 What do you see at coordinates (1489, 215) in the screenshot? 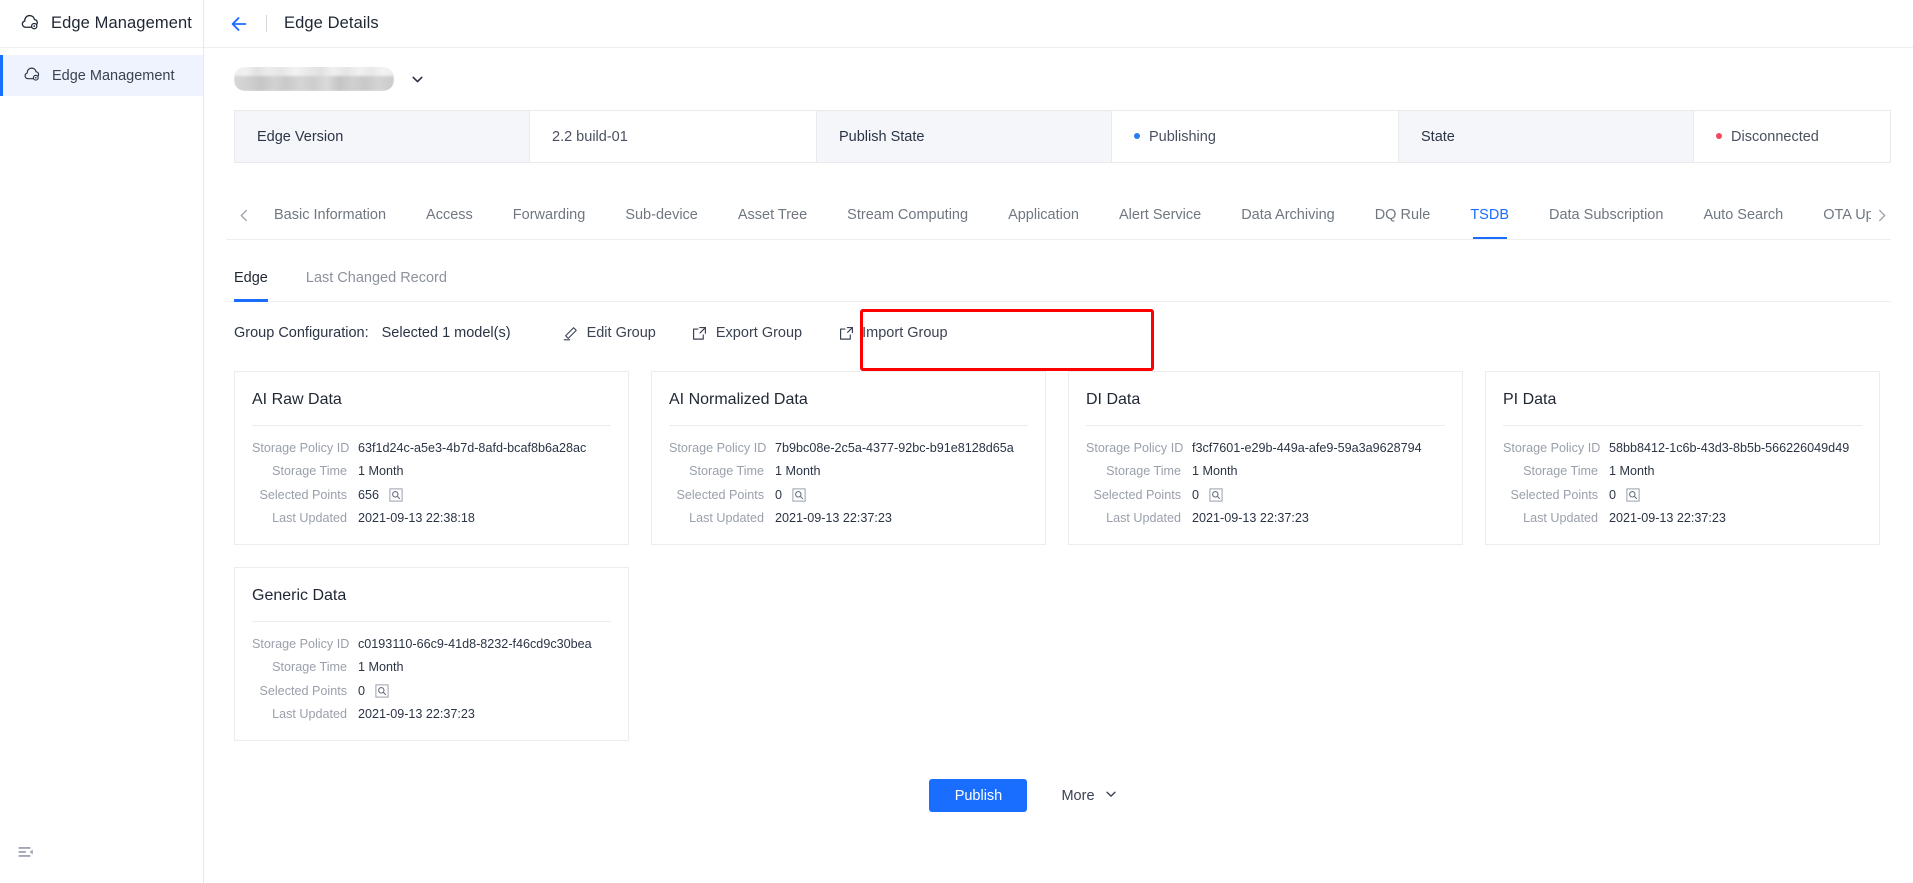
I see `tab-tsdb: TSDB` at bounding box center [1489, 215].